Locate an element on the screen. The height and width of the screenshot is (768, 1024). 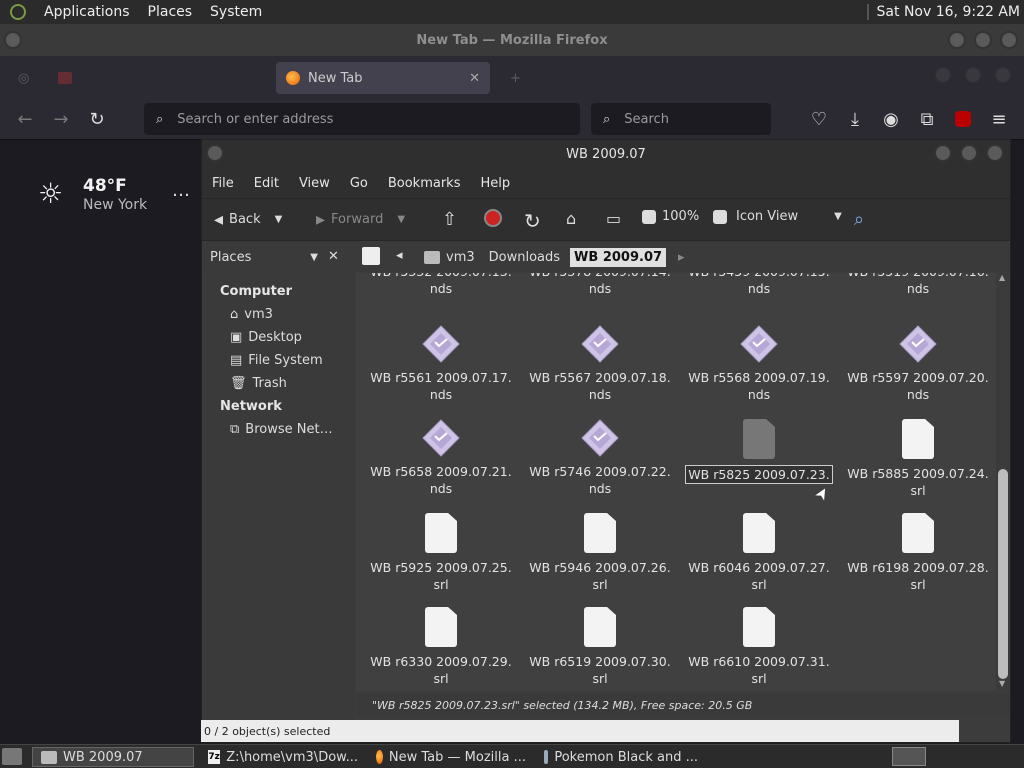
file-name-line2: srl is located at coordinates (918, 490).